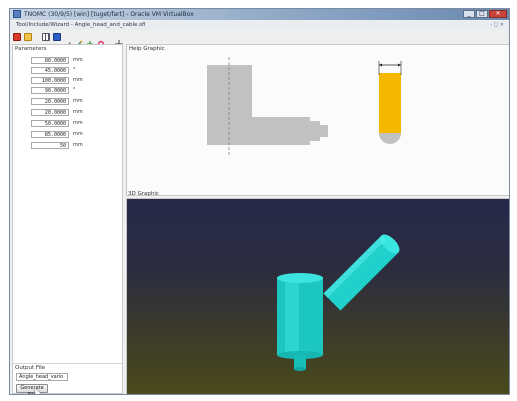 Image resolution: width=517 pixels, height=401 pixels. Describe the element at coordinates (50, 145) in the screenshot. I see `param-field: 50` at that location.